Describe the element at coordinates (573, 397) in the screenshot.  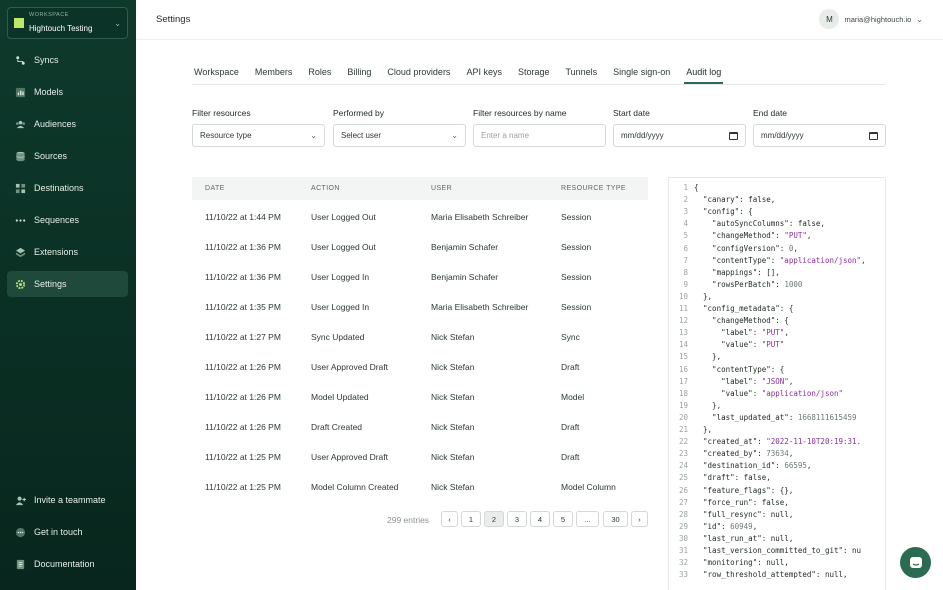
I see `cell-resource-type: Model` at that location.